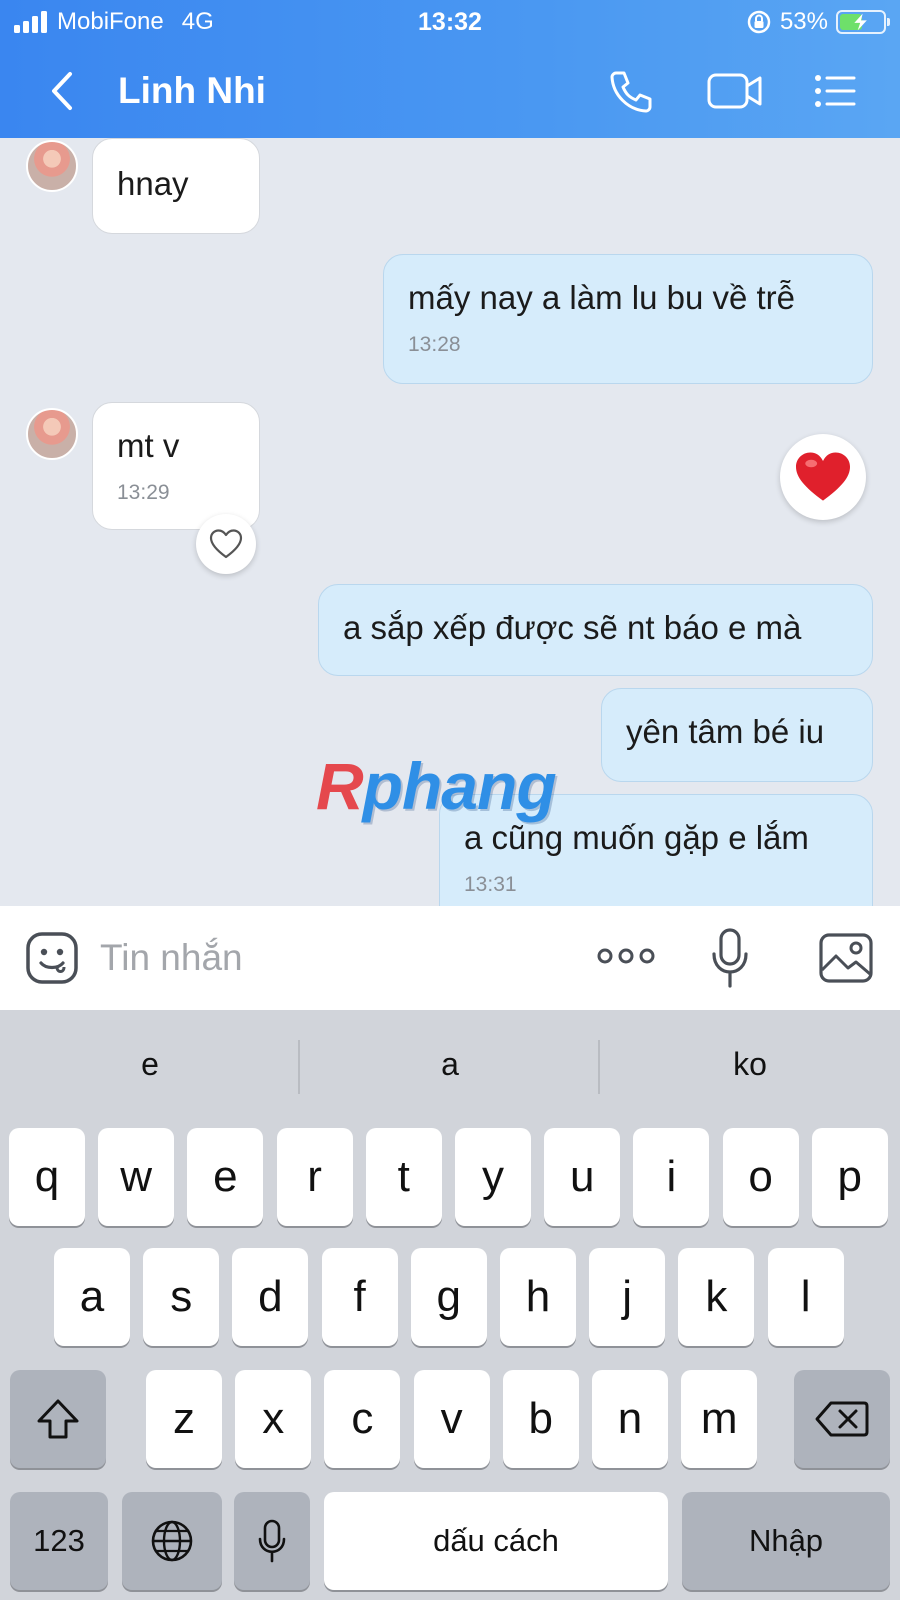 This screenshot has width=900, height=1600. Describe the element at coordinates (540, 1419) in the screenshot. I see `key-b: b` at that location.